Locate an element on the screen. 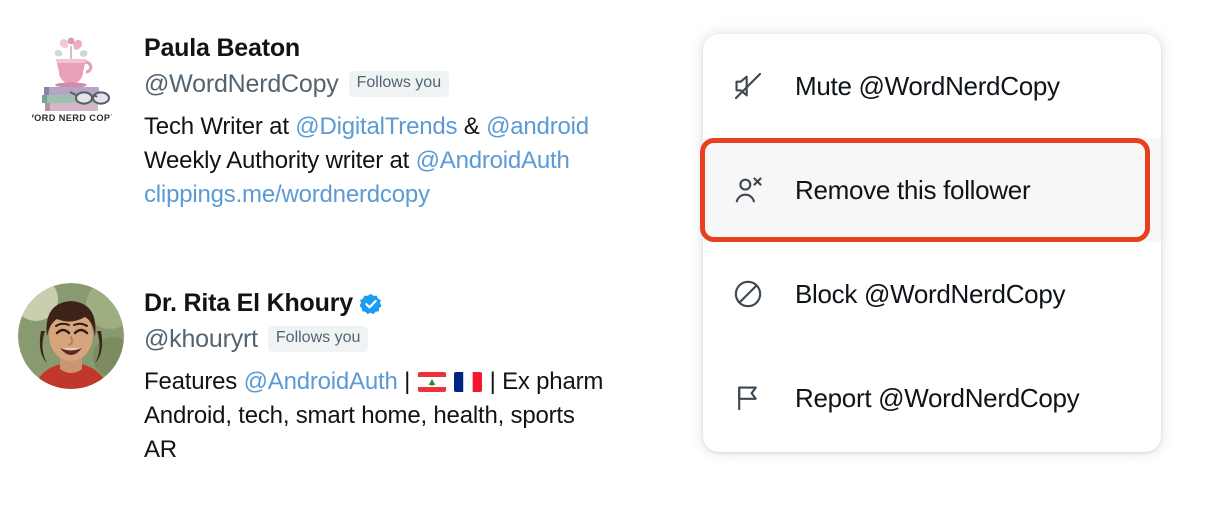 Image resolution: width=1210 pixels, height=508 pixels. svg-text: WORD NERD COPY is located at coordinates (71, 118).